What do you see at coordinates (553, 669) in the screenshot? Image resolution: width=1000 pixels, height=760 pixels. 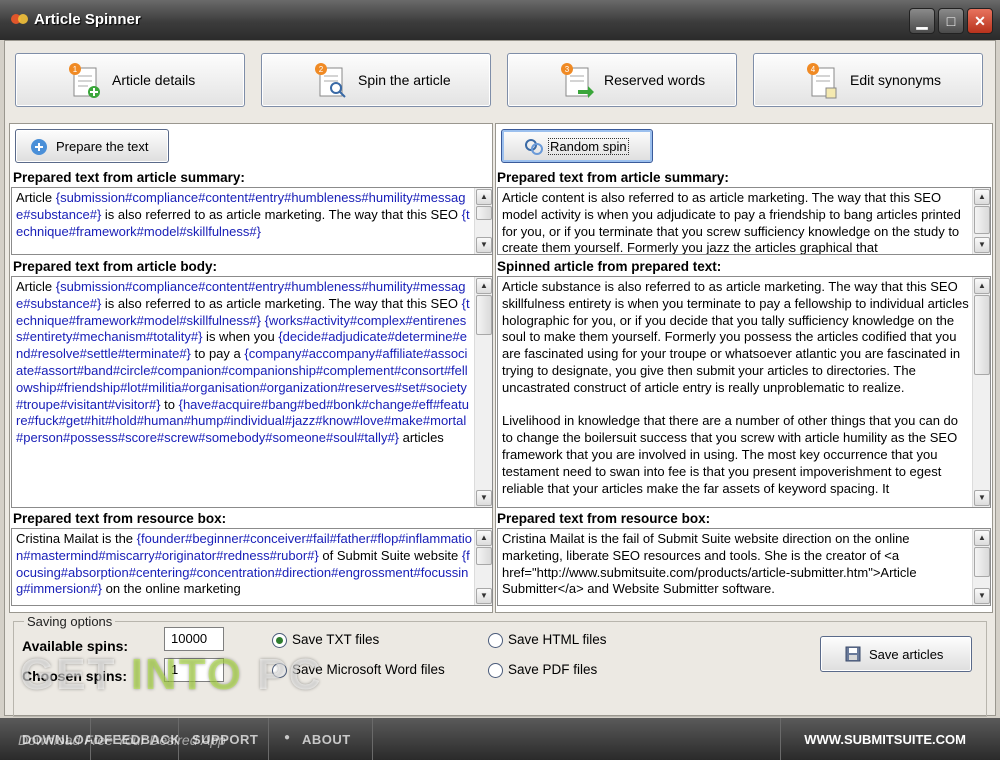 I see `save-pdf-label: Save PDF files` at bounding box center [553, 669].